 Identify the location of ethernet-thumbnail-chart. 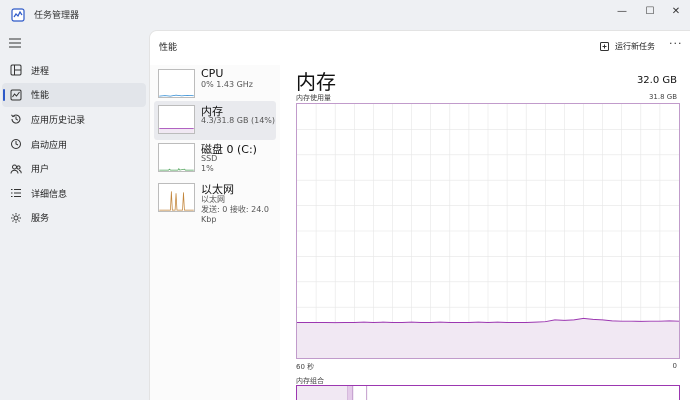
(176, 197).